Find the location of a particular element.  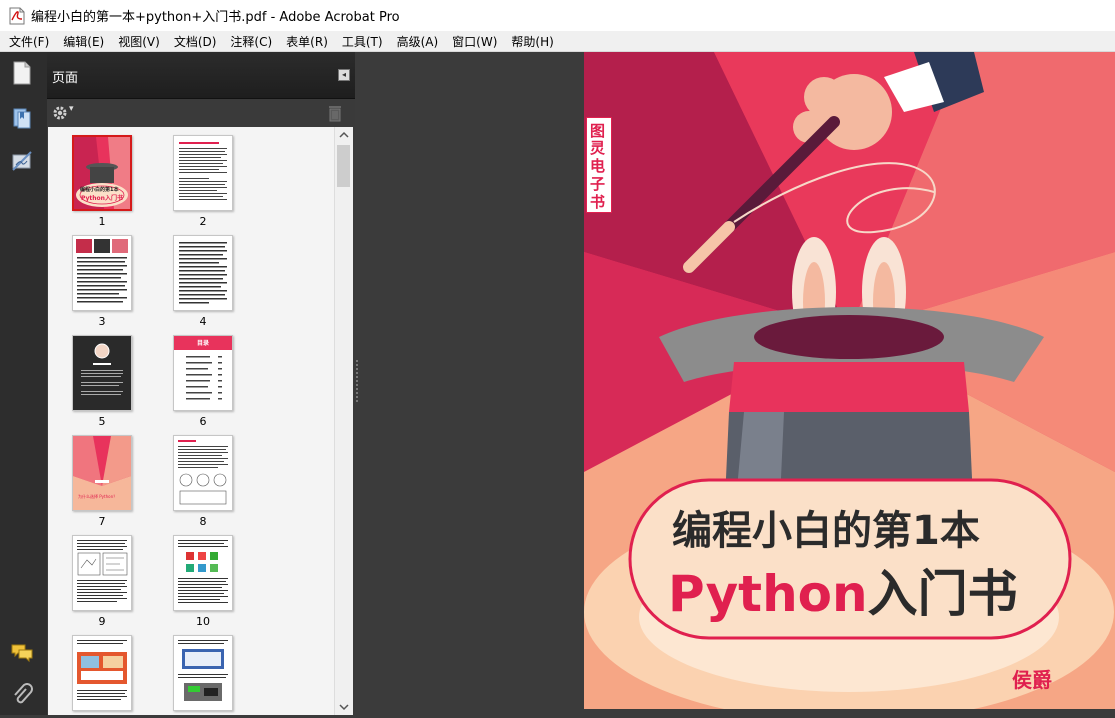

menu-view: 视图(V) is located at coordinates (137, 41).